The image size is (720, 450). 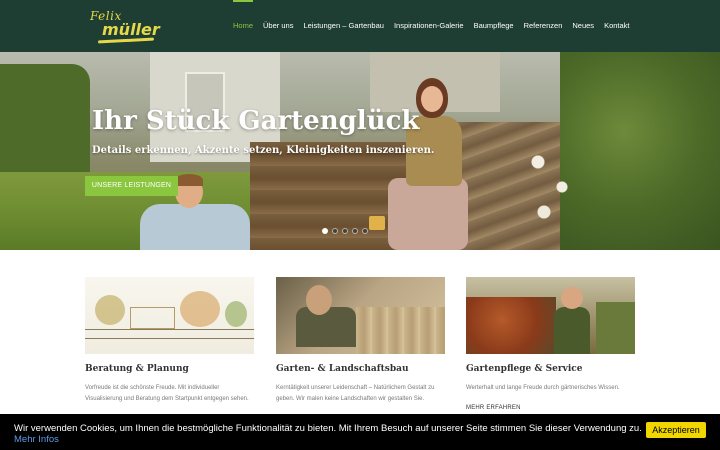 What do you see at coordinates (342, 369) in the screenshot?
I see `card-title: Garten- & Landschaftsbau` at bounding box center [342, 369].